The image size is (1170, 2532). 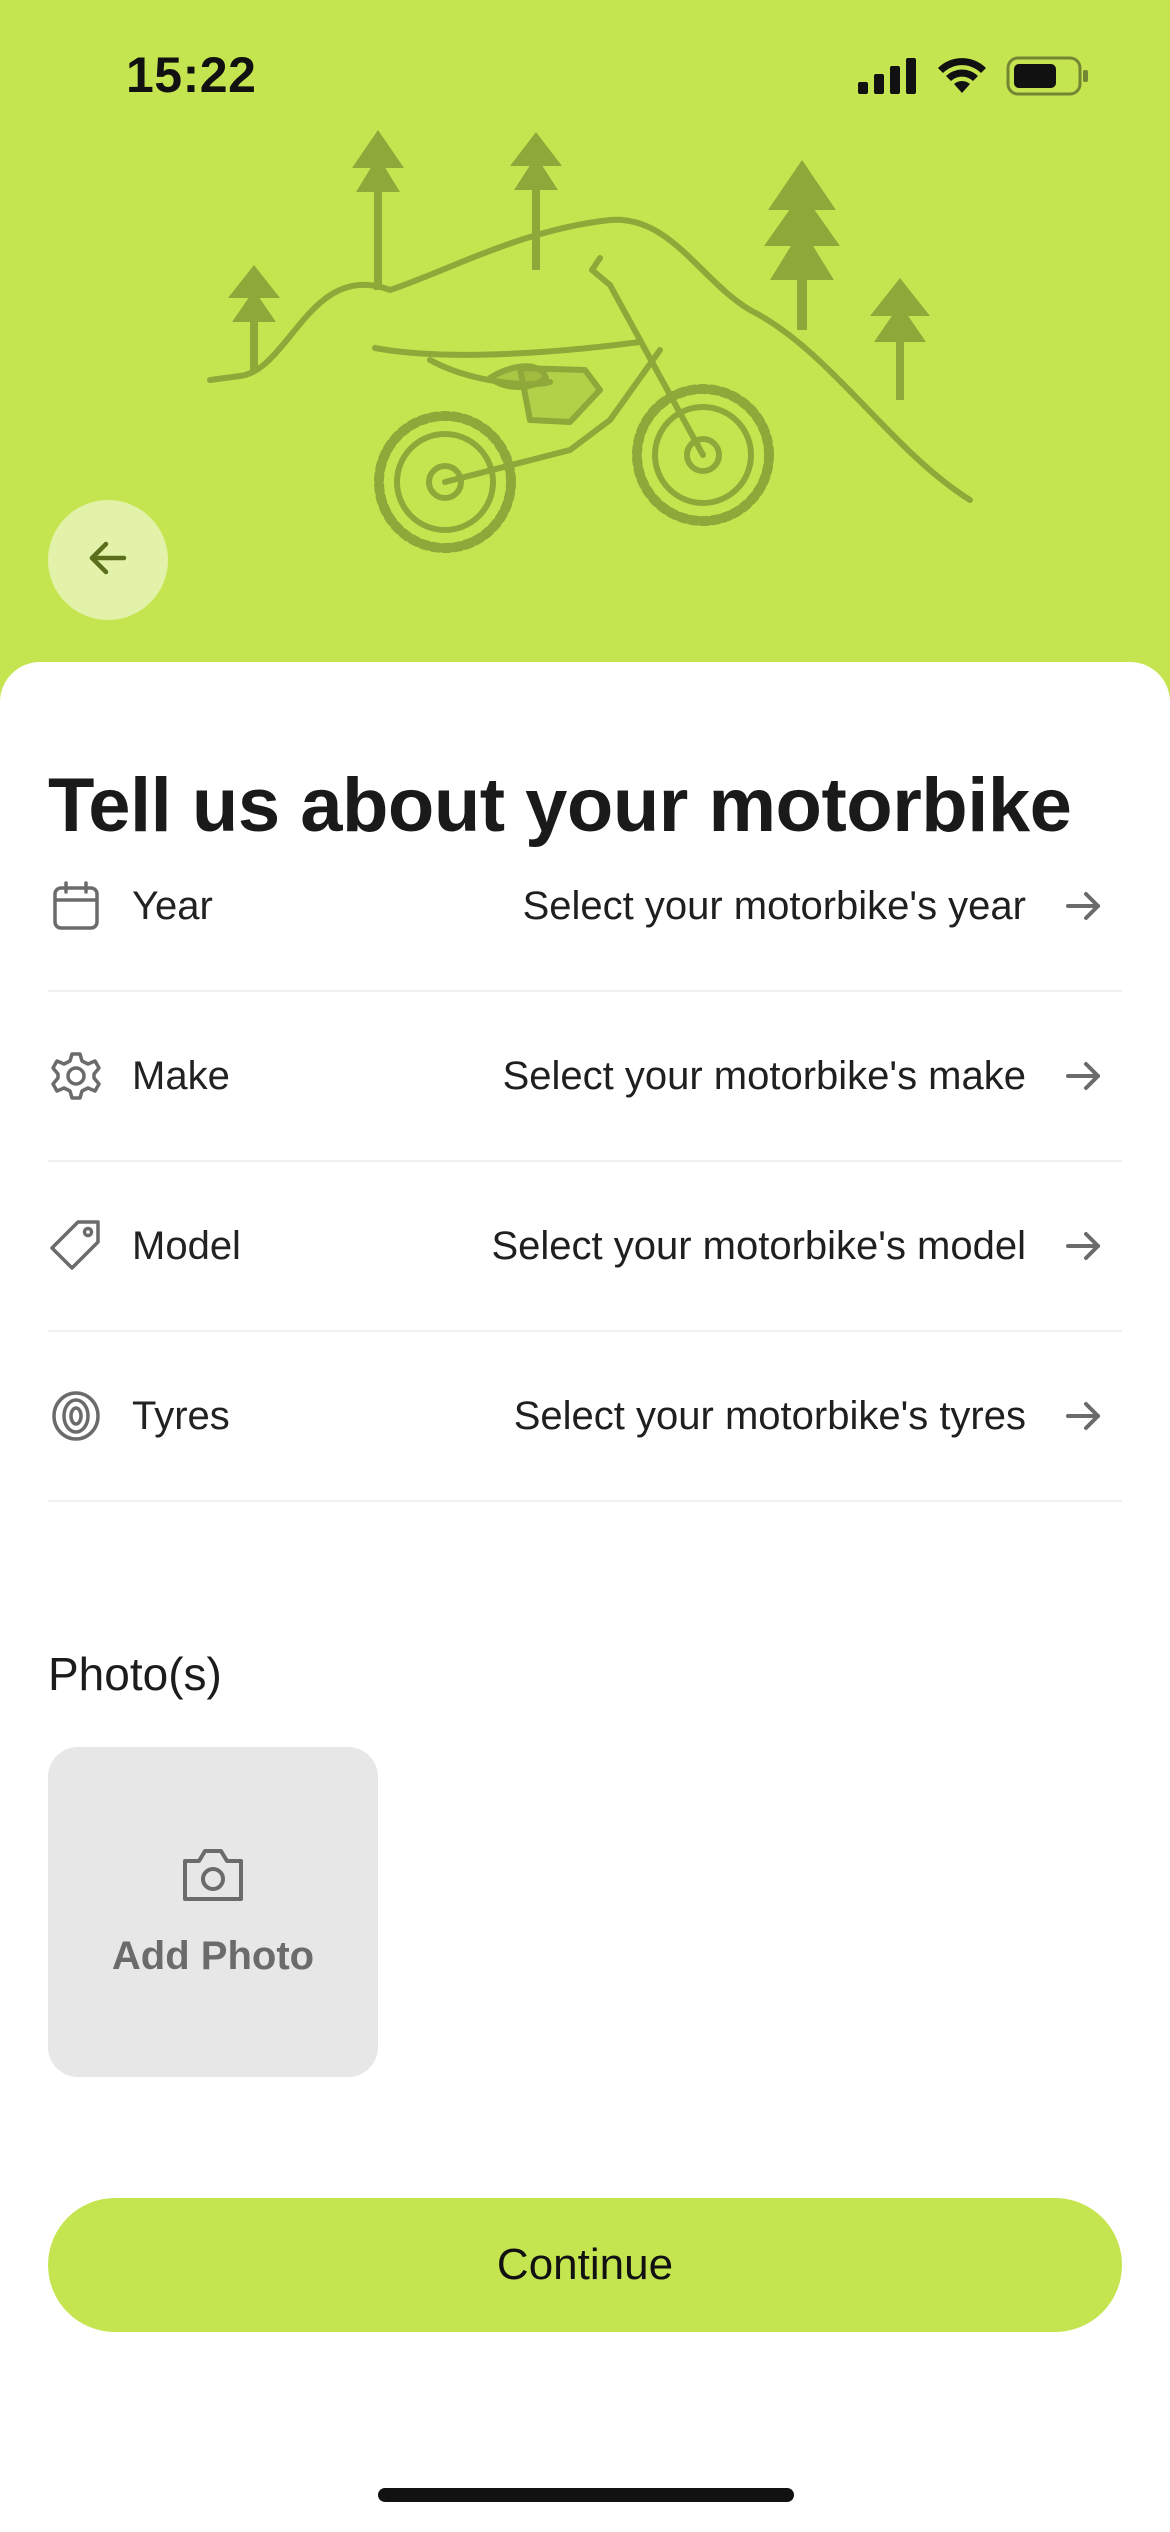 I want to click on field-value-year: Select your motorbike's year, so click(x=774, y=905).